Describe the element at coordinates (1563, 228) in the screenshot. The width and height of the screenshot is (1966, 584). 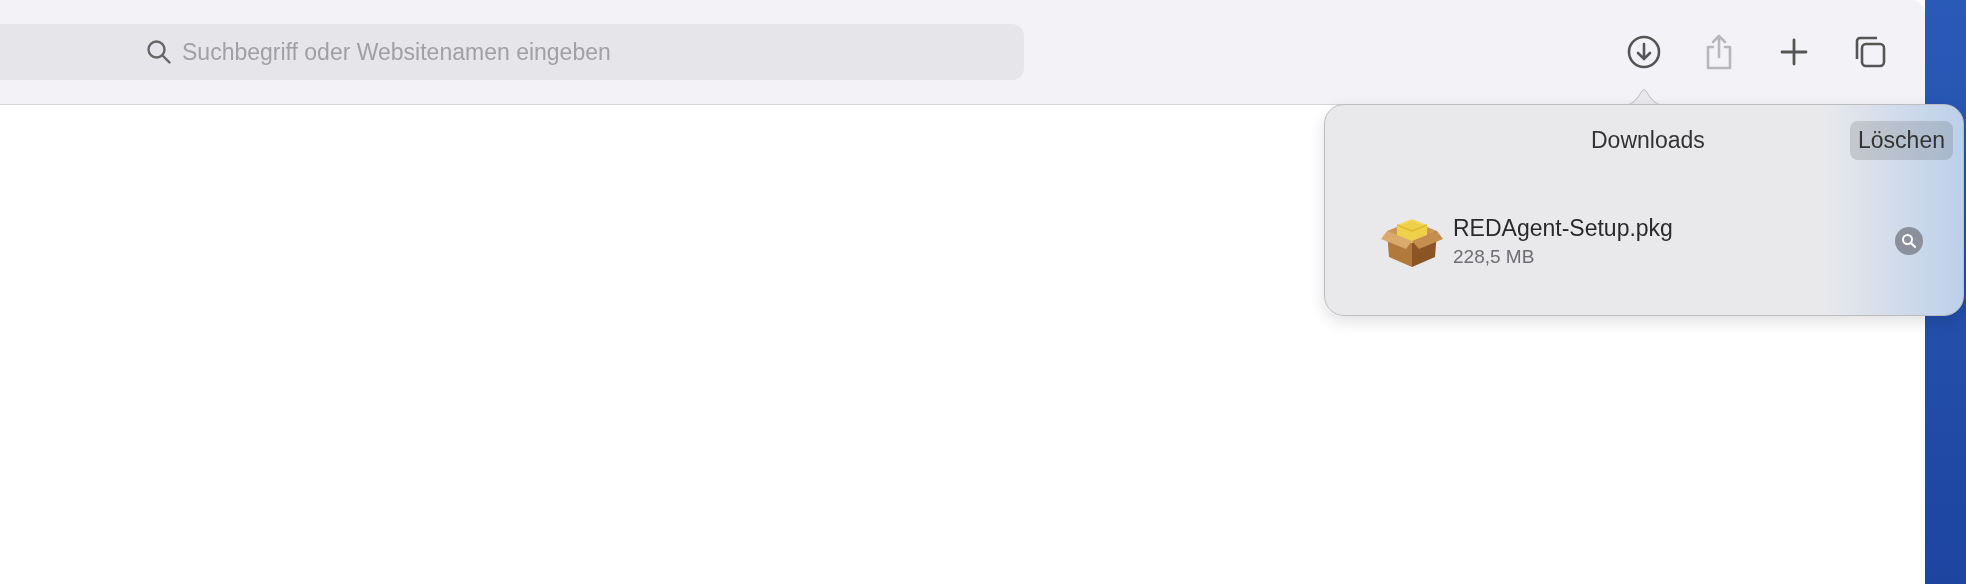
I see `file-name: REDAgent-Setup.pkg` at that location.